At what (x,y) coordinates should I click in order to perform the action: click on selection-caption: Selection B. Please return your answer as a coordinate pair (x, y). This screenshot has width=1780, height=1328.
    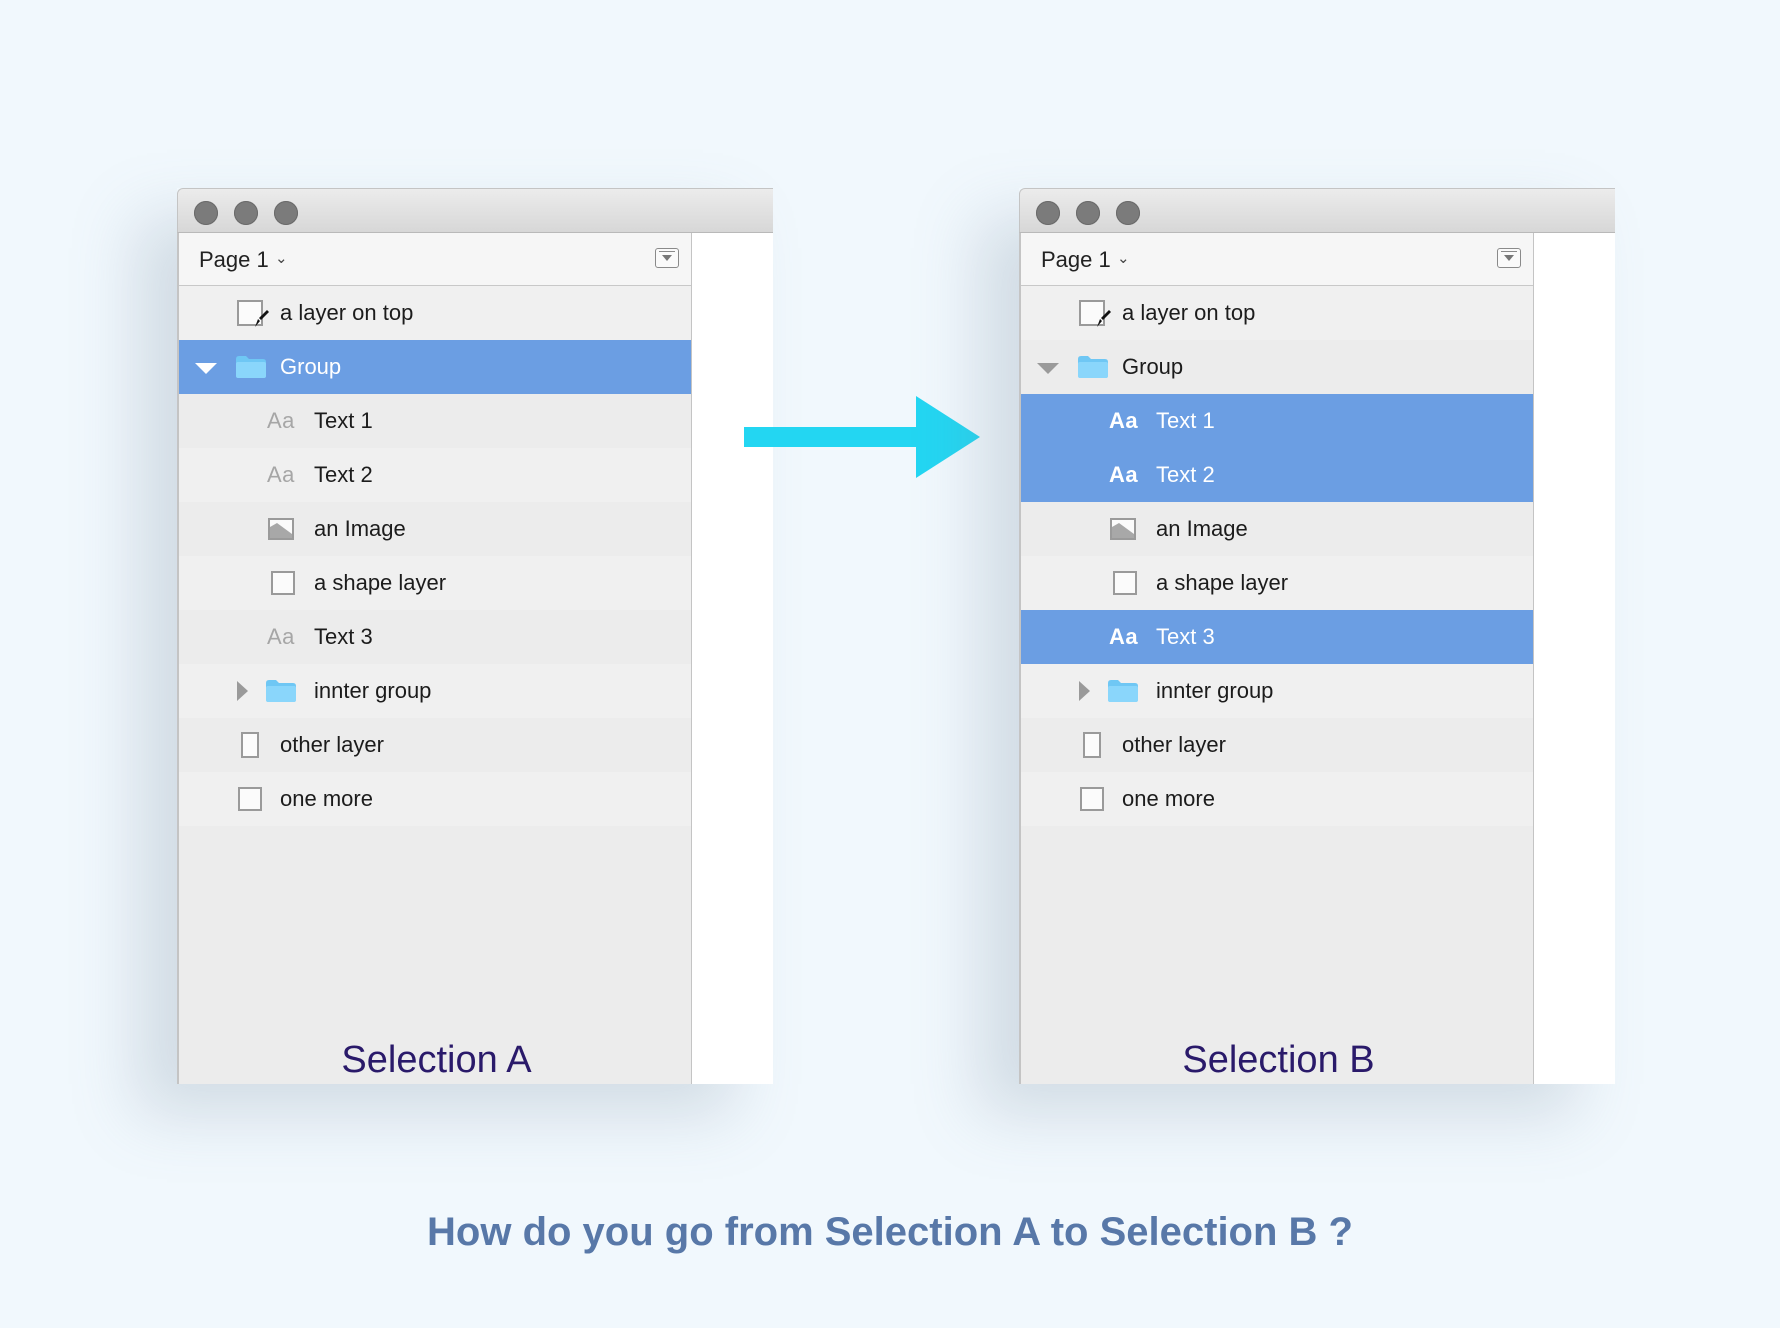
    Looking at the image, I should click on (1278, 1060).